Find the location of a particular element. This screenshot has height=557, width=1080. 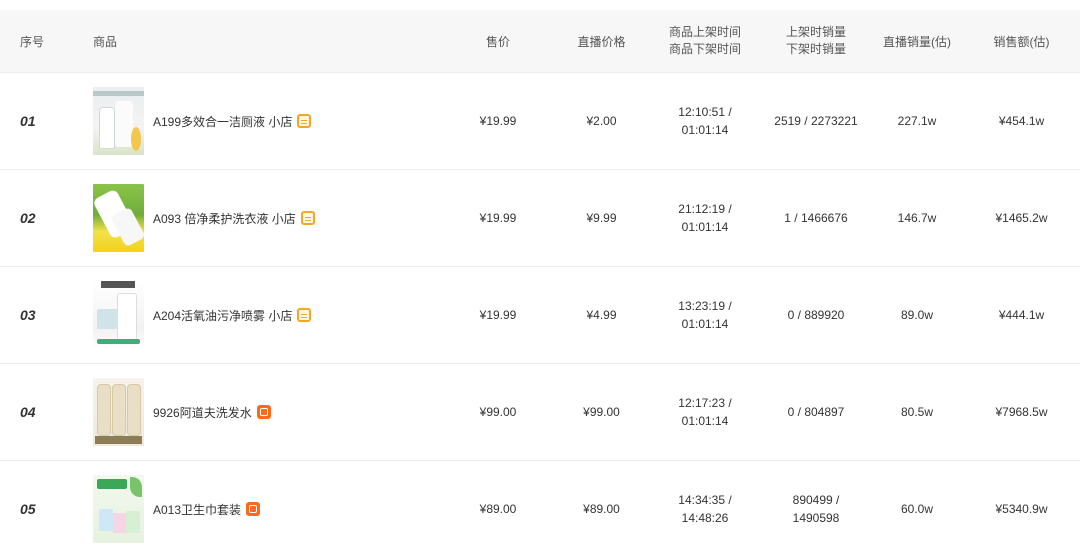

product-cell: 9926阿道夫洗发水 is located at coordinates (257, 412).